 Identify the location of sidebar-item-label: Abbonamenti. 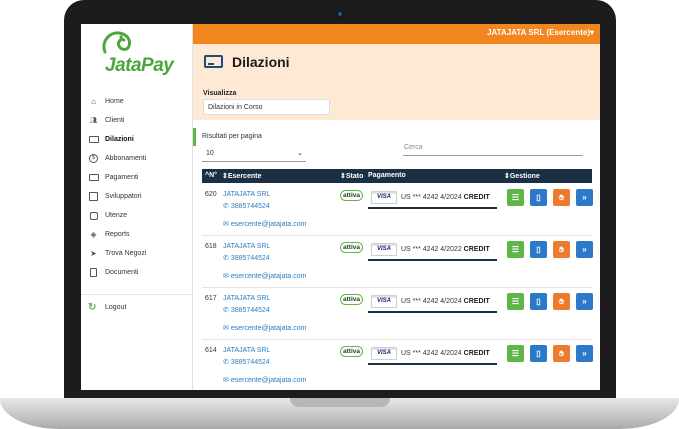
(126, 158).